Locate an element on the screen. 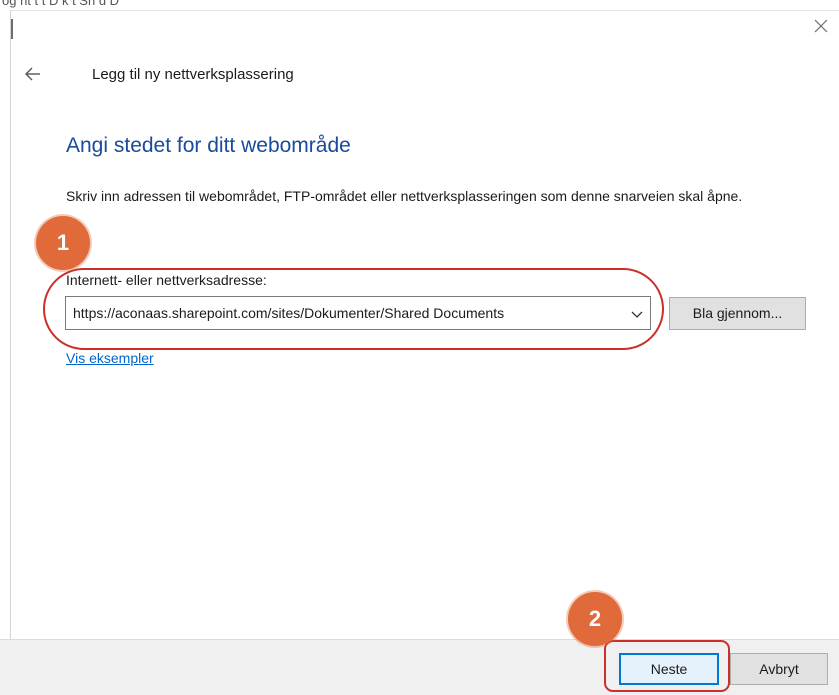 The width and height of the screenshot is (839, 695). step-1-badge: 1 is located at coordinates (63, 243).